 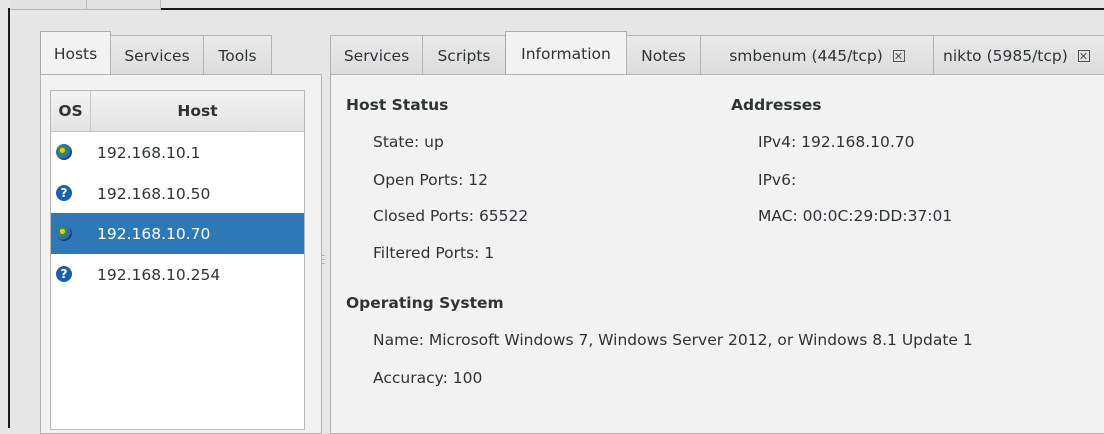 I want to click on open-ports-value: Open Ports: 12, so click(x=431, y=180).